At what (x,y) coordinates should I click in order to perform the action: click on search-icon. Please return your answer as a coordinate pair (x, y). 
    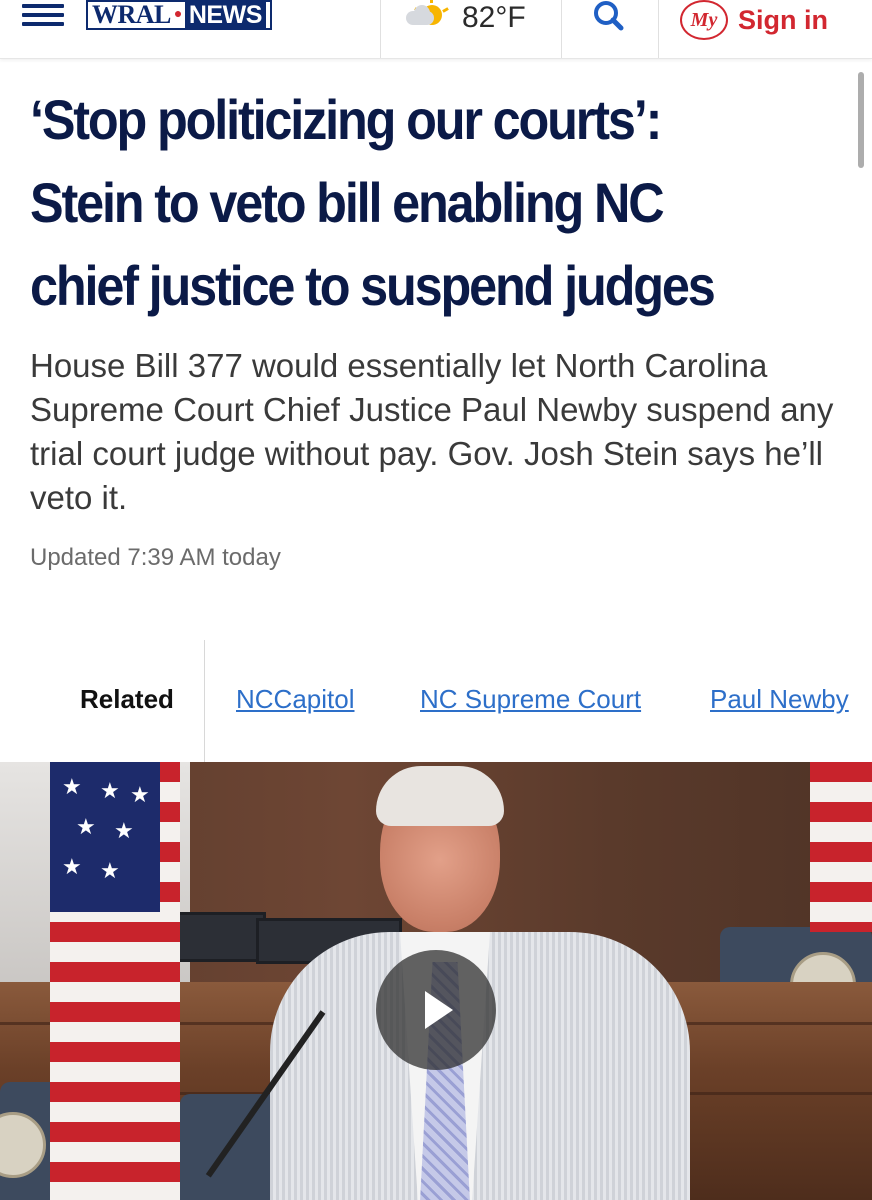
    Looking at the image, I should click on (609, 16).